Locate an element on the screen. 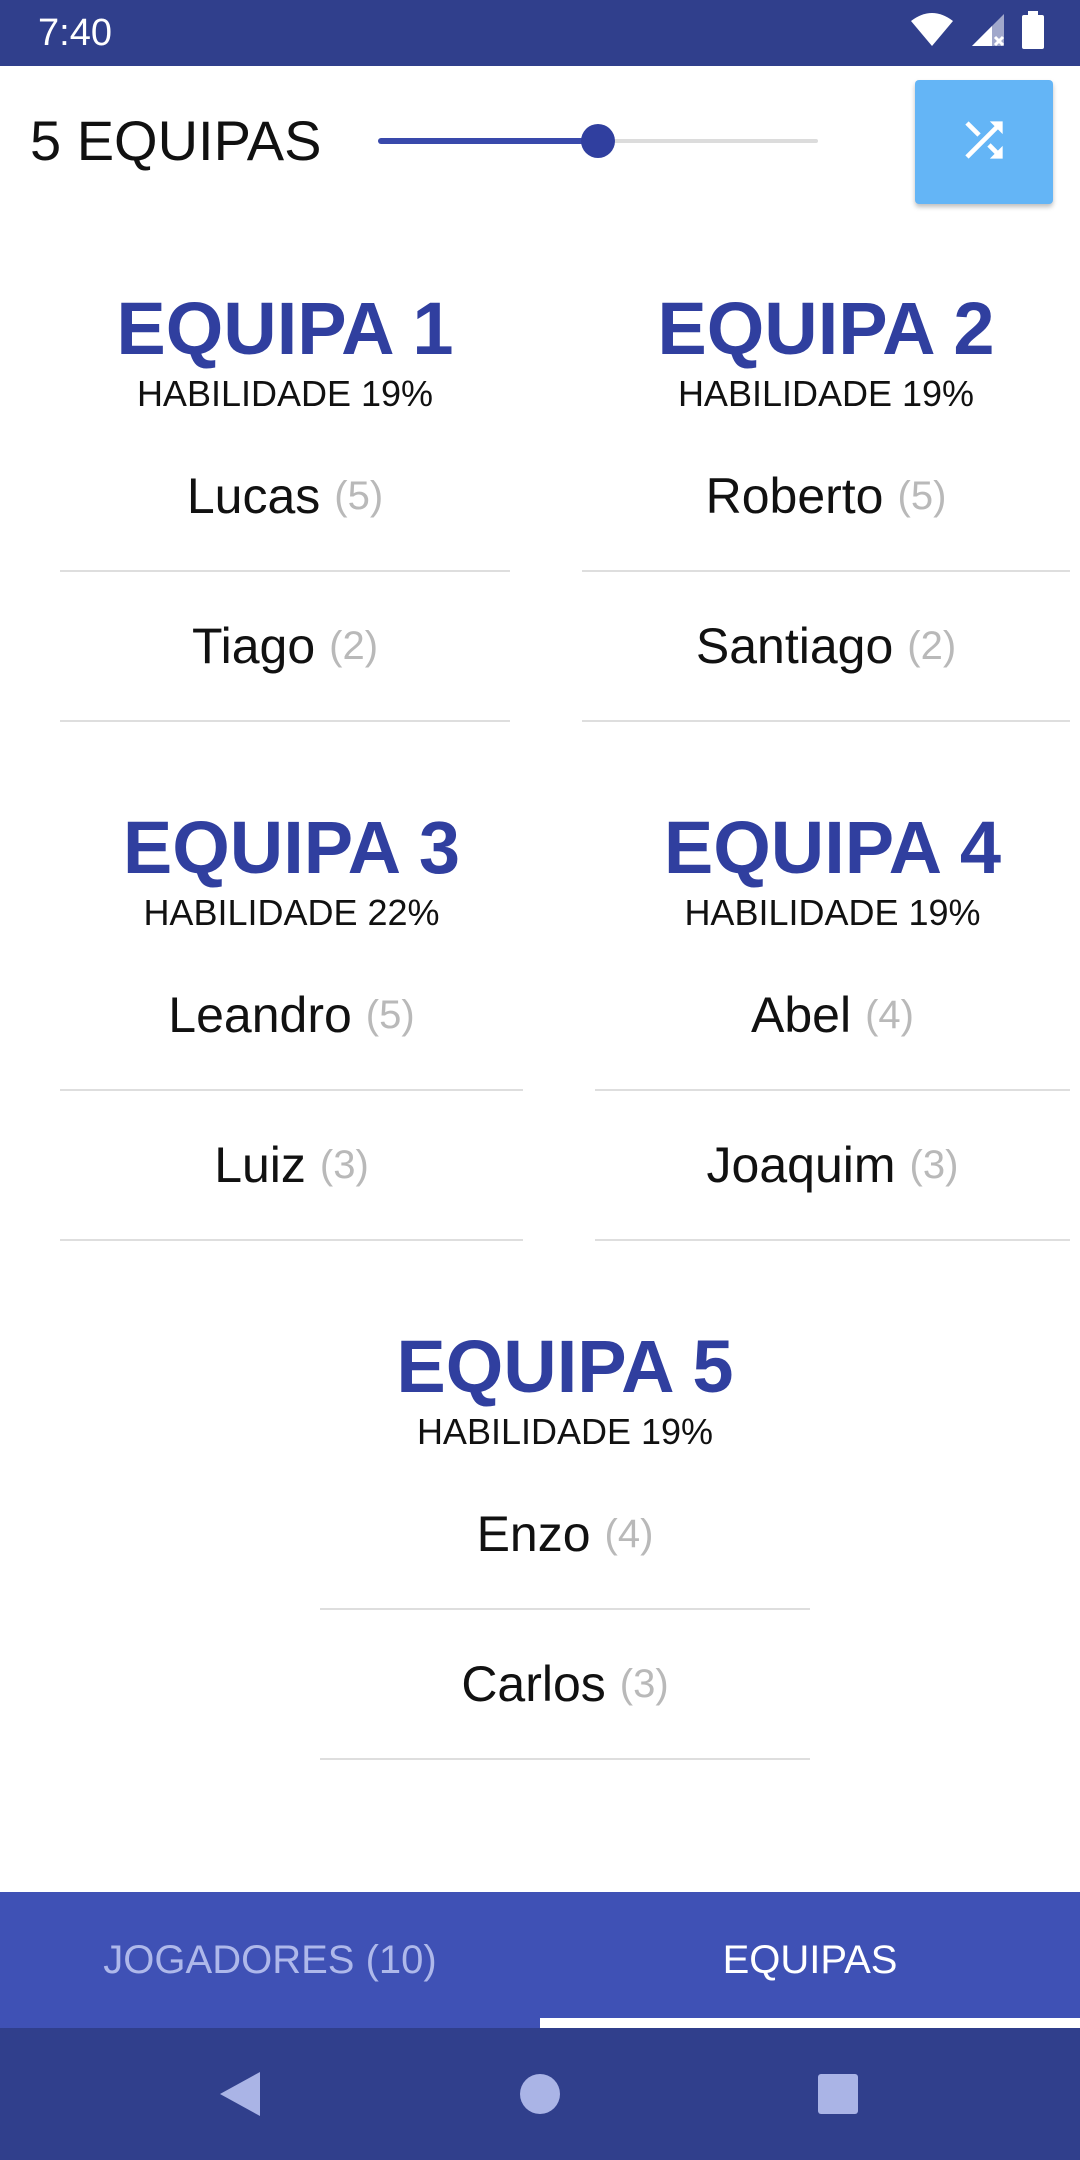  bottom-tab-bar: JOGADORES (10) EQUIPAS is located at coordinates (540, 1960).